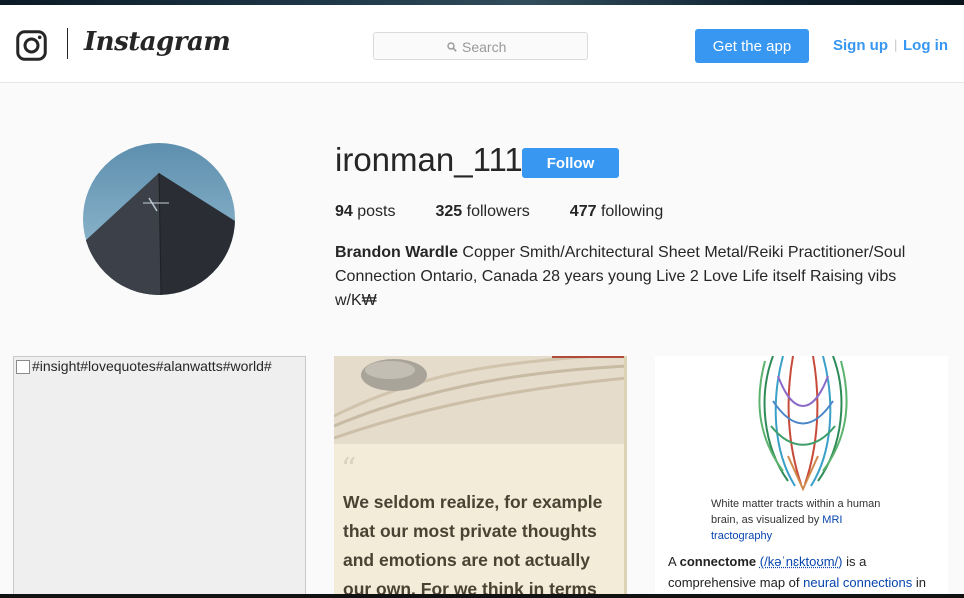 This screenshot has width=964, height=598. I want to click on follow-button: Follow, so click(570, 163).